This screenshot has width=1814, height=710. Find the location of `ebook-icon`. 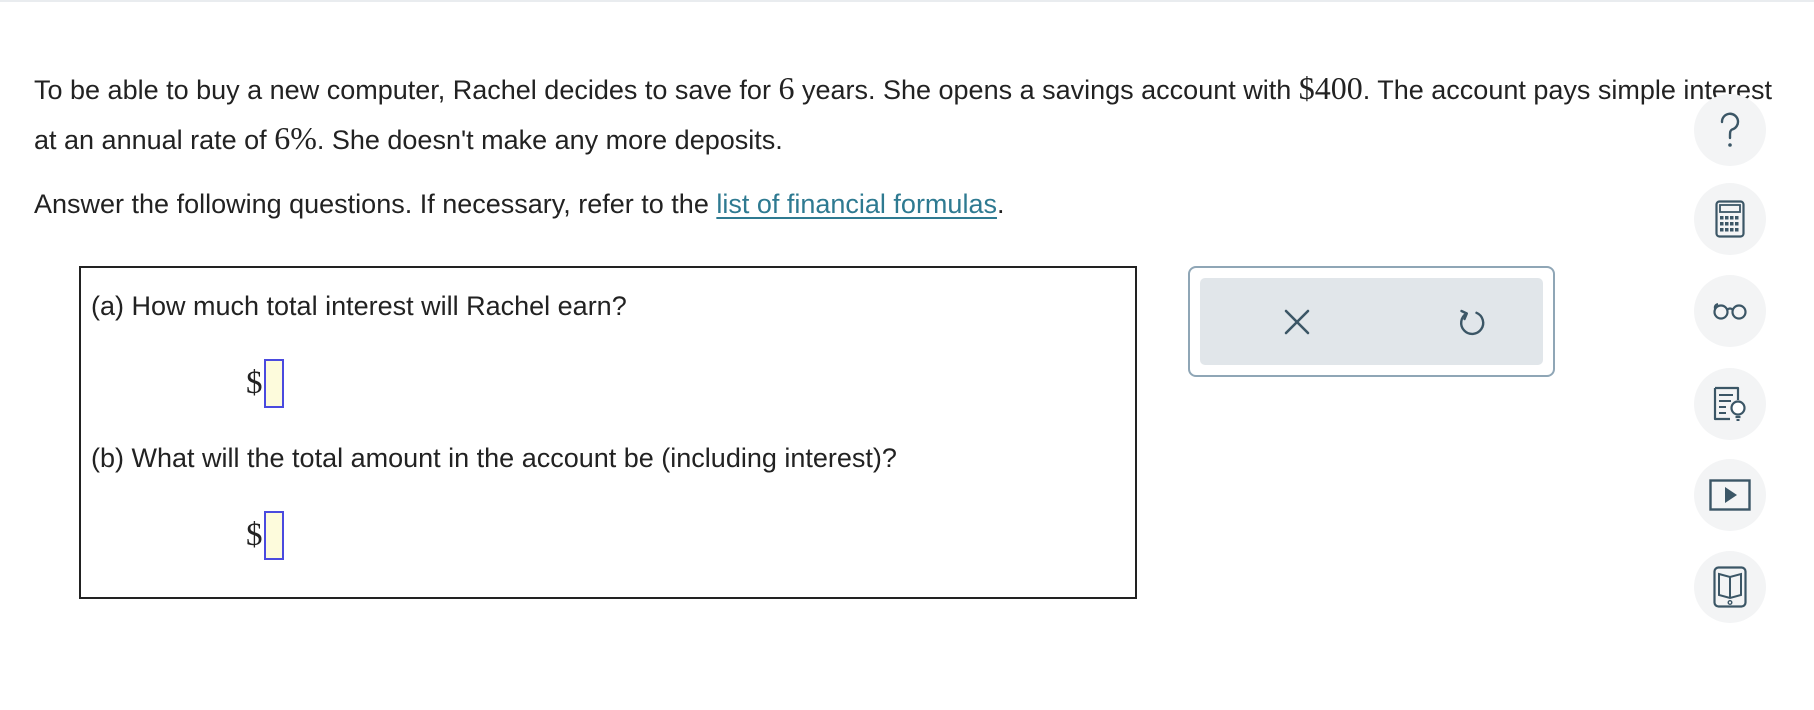

ebook-icon is located at coordinates (1730, 587).